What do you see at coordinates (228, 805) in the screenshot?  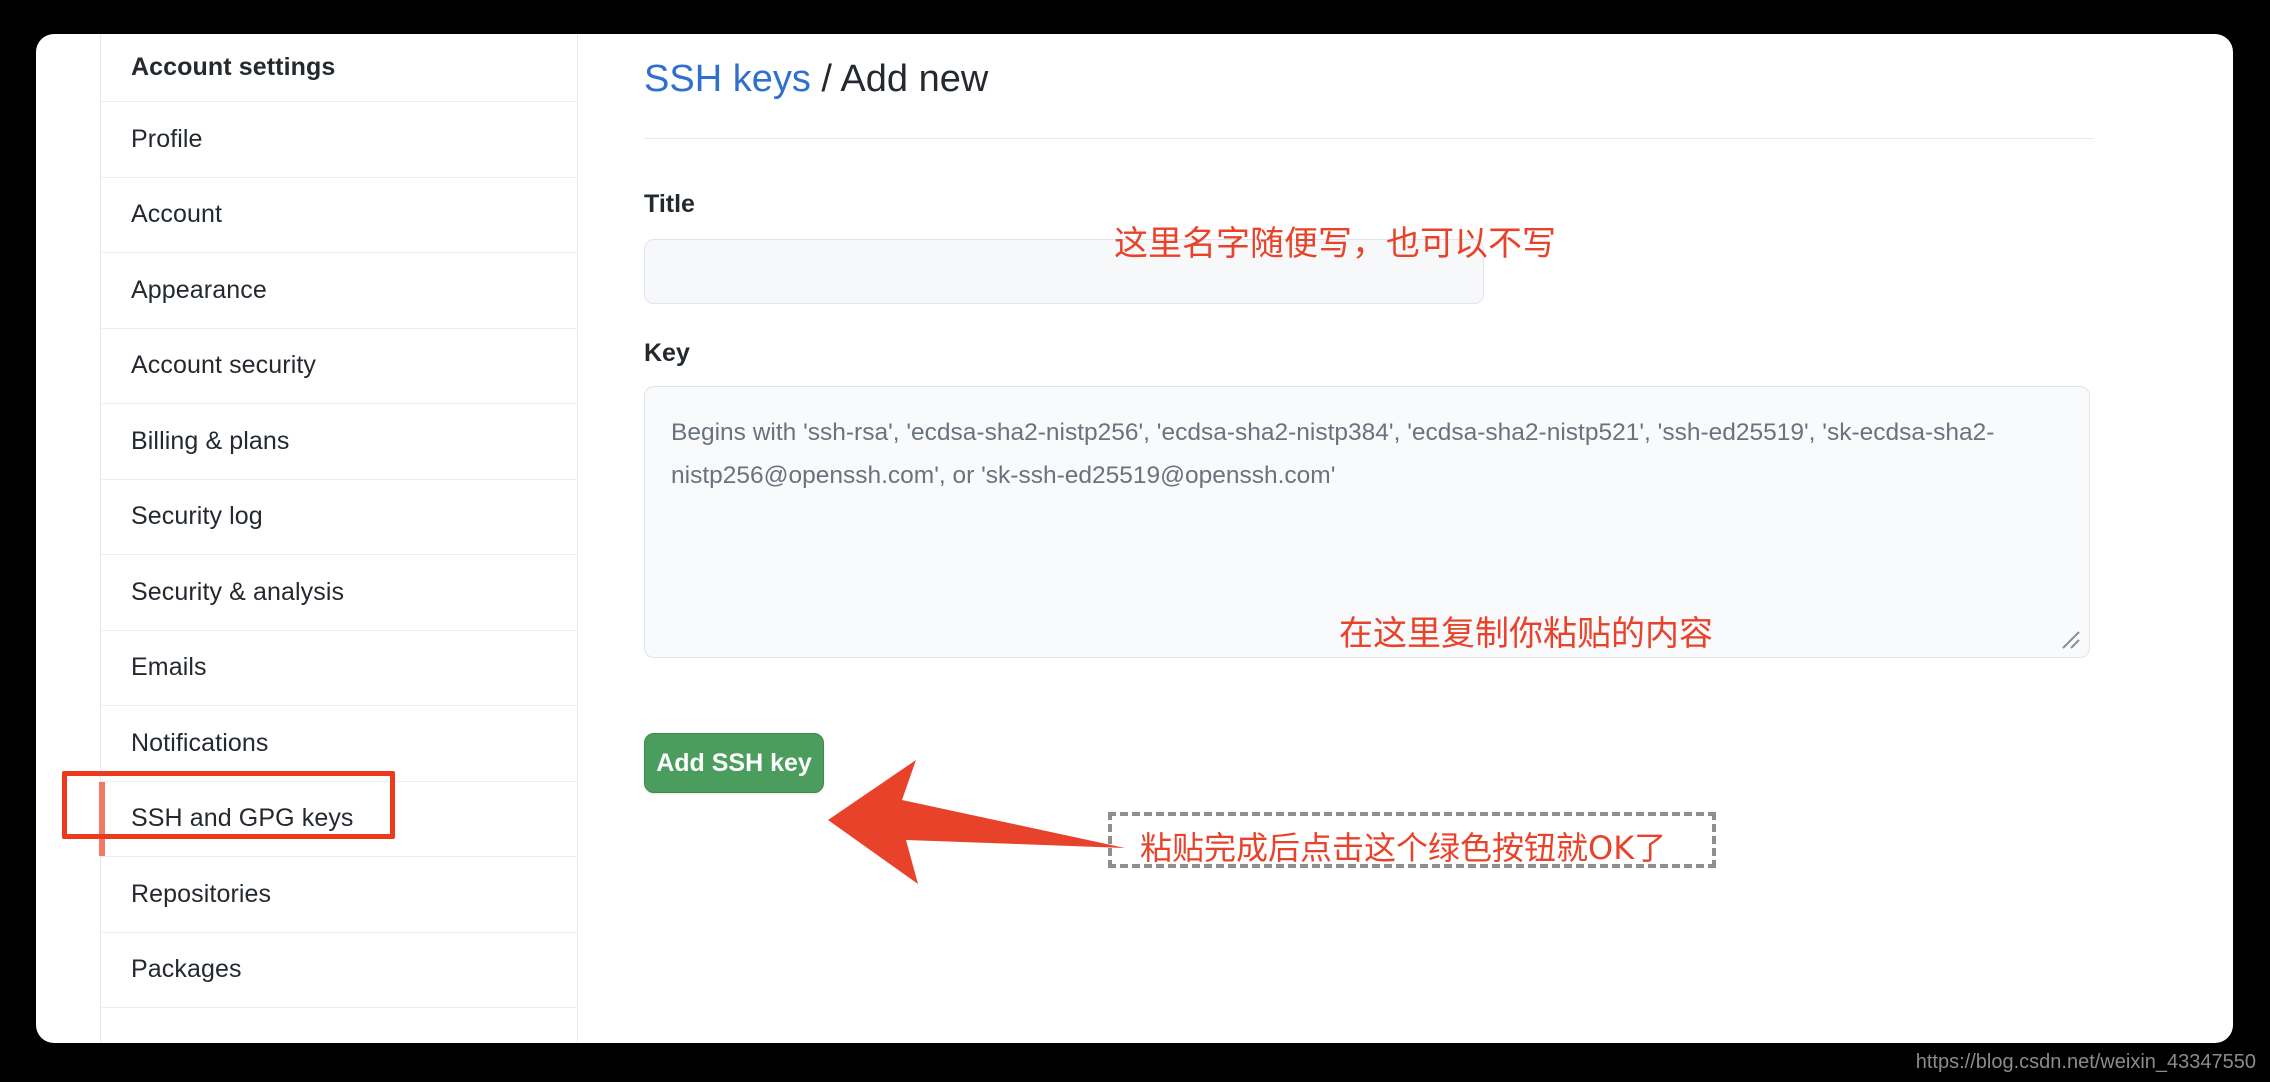 I see `annotation-highlight-box-sidebar` at bounding box center [228, 805].